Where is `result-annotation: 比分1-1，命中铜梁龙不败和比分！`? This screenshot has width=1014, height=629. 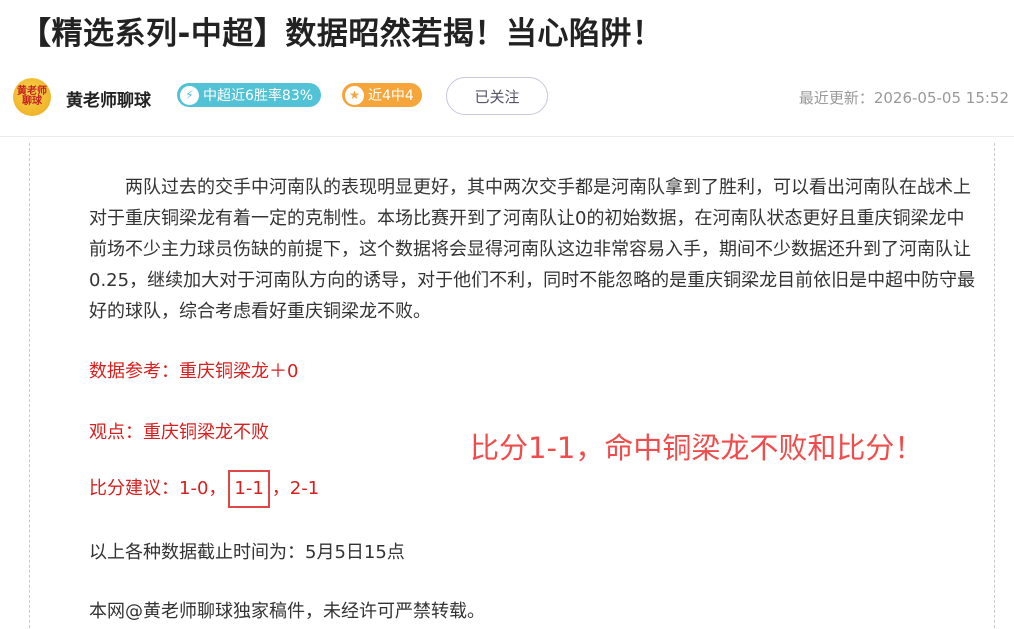 result-annotation: 比分1-1，命中铜梁龙不败和比分！ is located at coordinates (697, 448).